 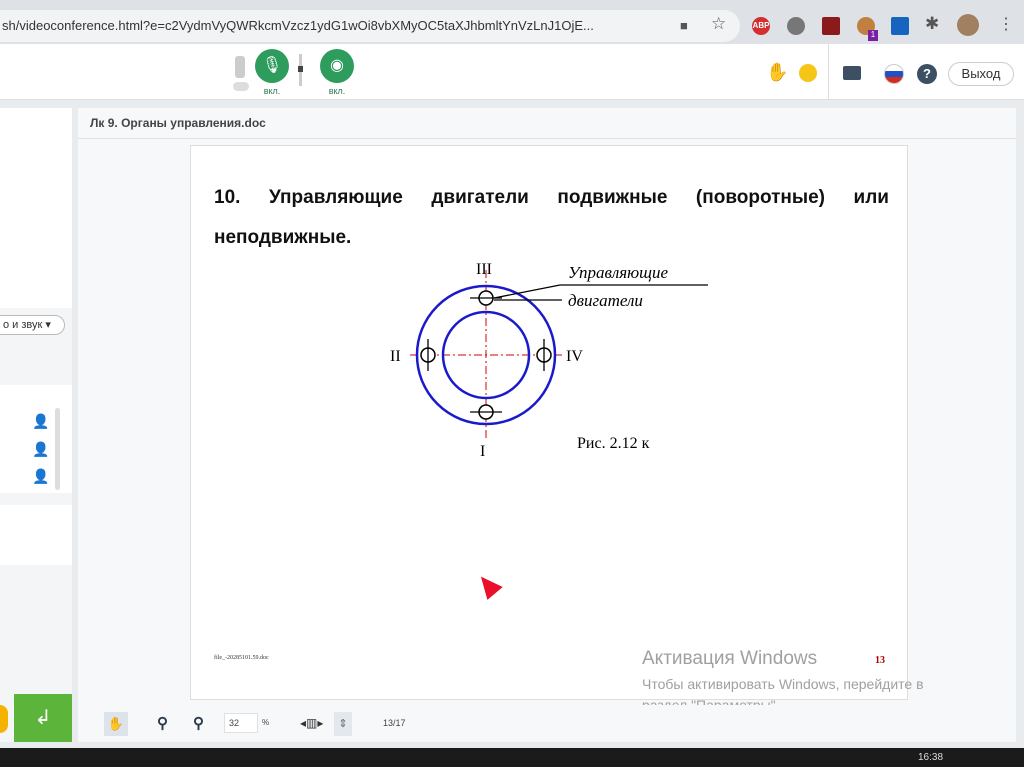 I want to click on camera-button: ◉, so click(x=337, y=66).